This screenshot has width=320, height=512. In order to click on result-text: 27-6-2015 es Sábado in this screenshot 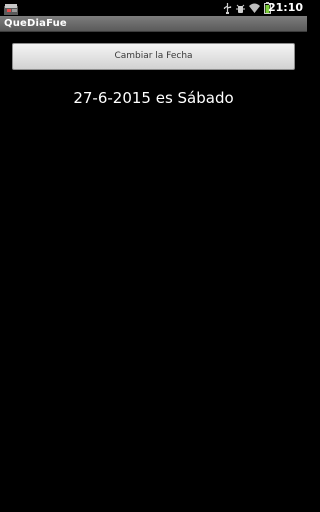, I will do `click(153, 98)`.